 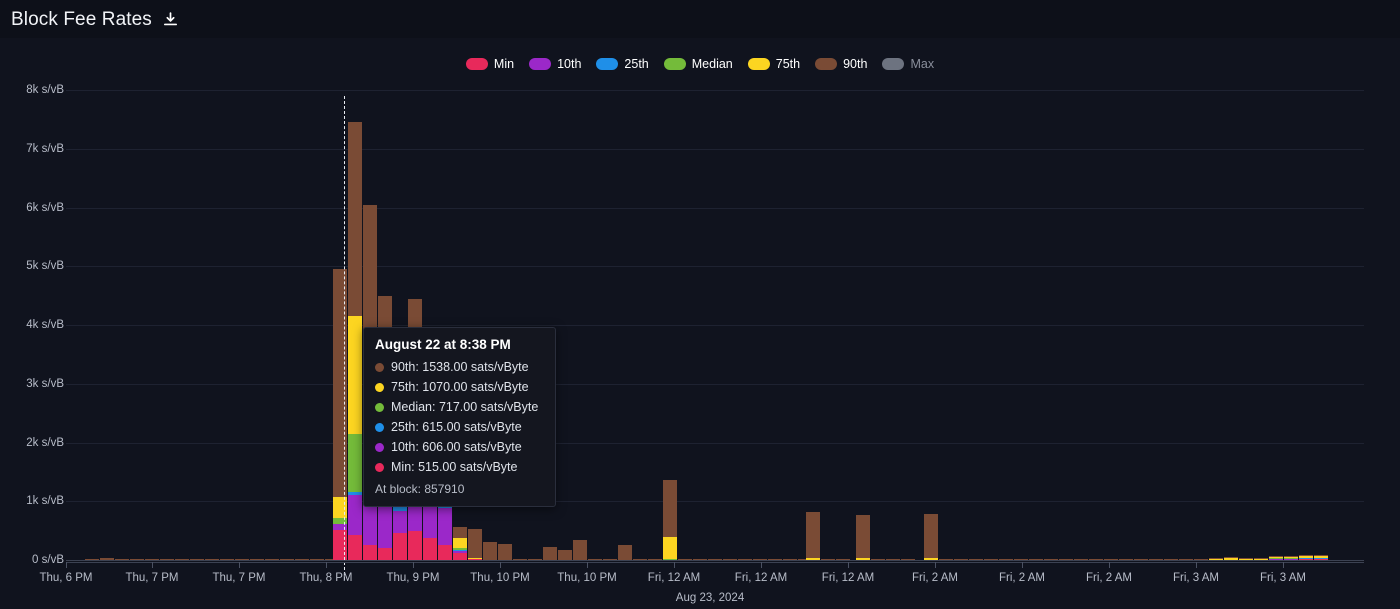 What do you see at coordinates (456, 426) in the screenshot?
I see `tooltip-row-text: 25th: 615.00 sats/vByte` at bounding box center [456, 426].